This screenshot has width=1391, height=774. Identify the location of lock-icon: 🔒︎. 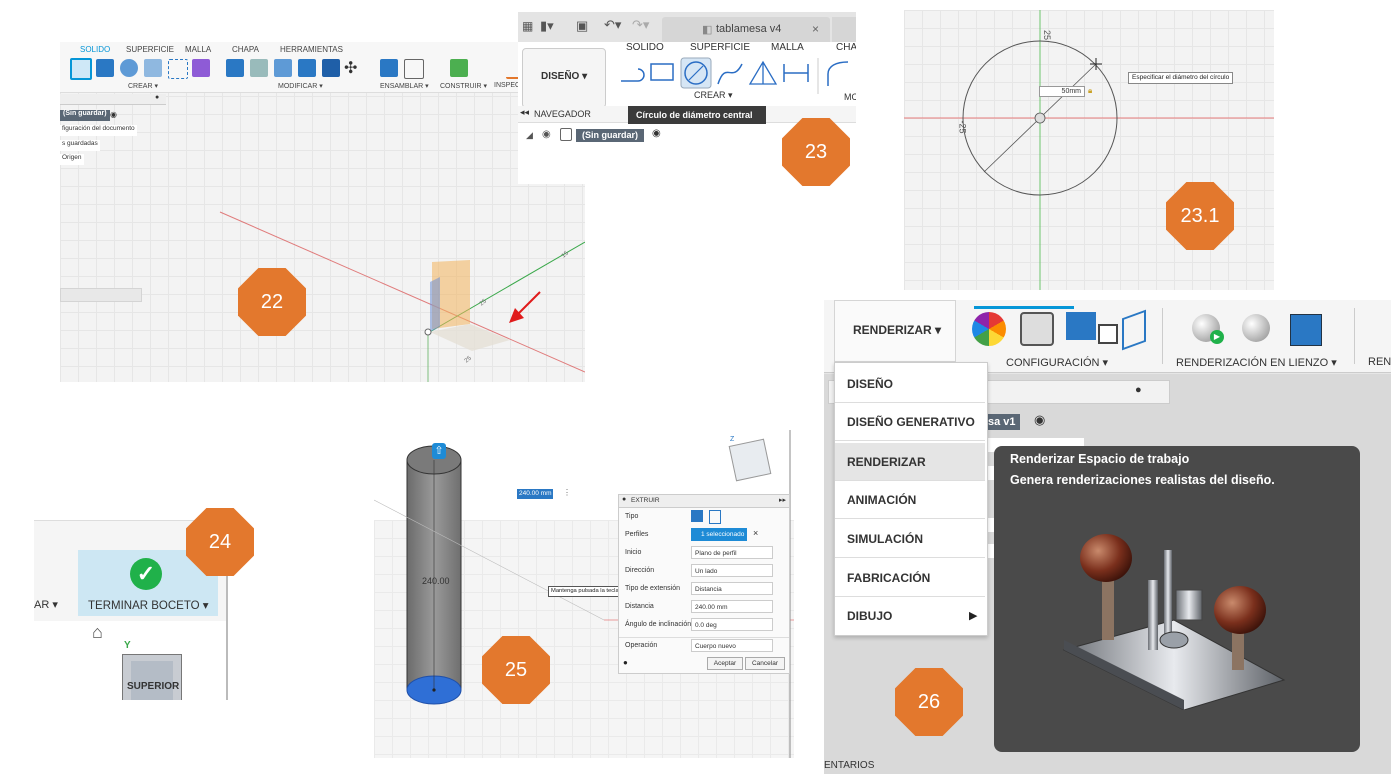
(1090, 91).